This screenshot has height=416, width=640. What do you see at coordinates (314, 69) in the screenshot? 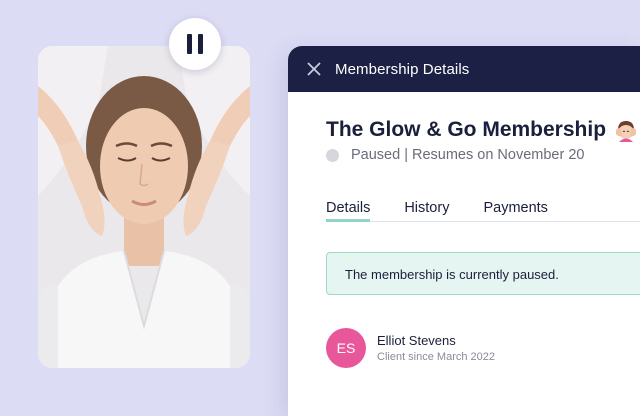
I see `close-icon` at bounding box center [314, 69].